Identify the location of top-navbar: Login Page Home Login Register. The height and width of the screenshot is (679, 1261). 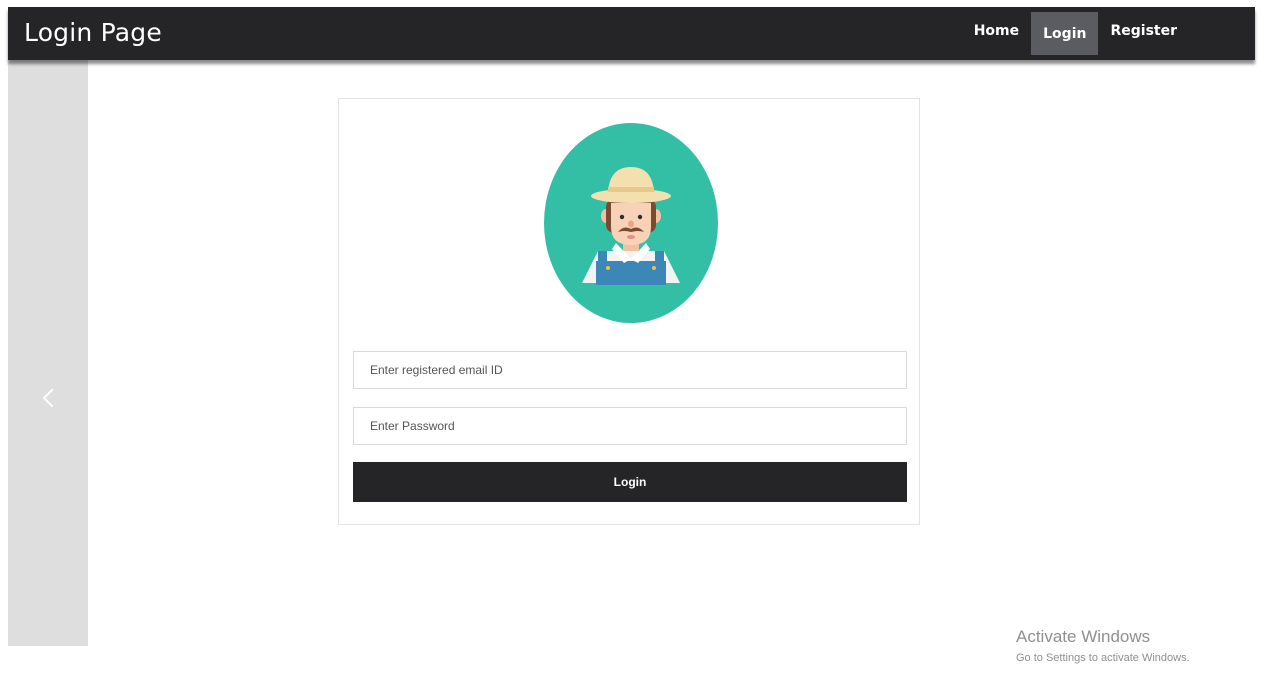
(631, 33).